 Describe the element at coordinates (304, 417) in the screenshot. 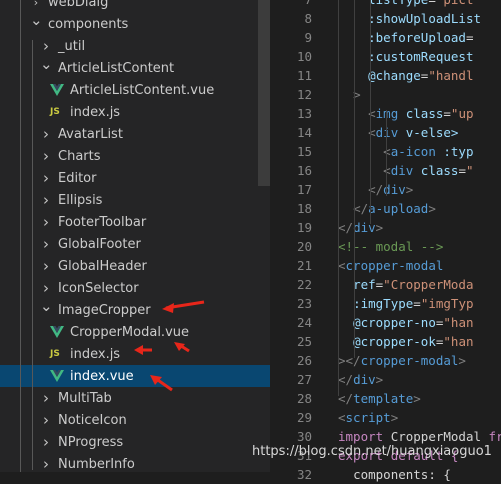

I see `line-number: 29` at that location.